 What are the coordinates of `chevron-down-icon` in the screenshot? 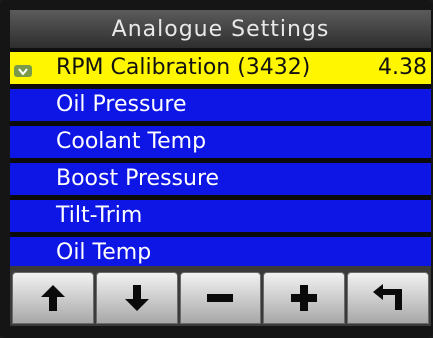 It's located at (23, 71).